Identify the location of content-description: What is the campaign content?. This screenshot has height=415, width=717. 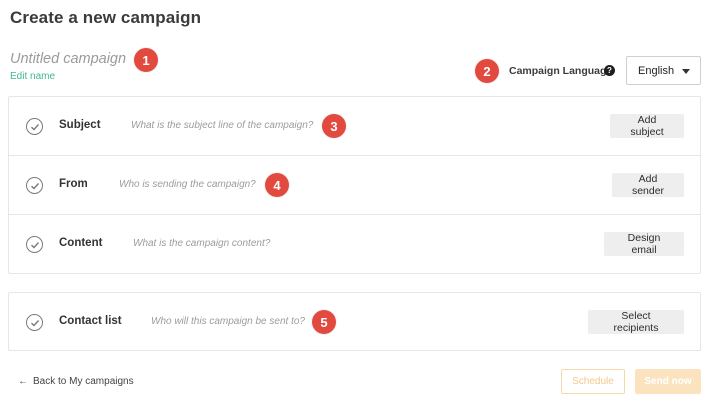
(202, 243).